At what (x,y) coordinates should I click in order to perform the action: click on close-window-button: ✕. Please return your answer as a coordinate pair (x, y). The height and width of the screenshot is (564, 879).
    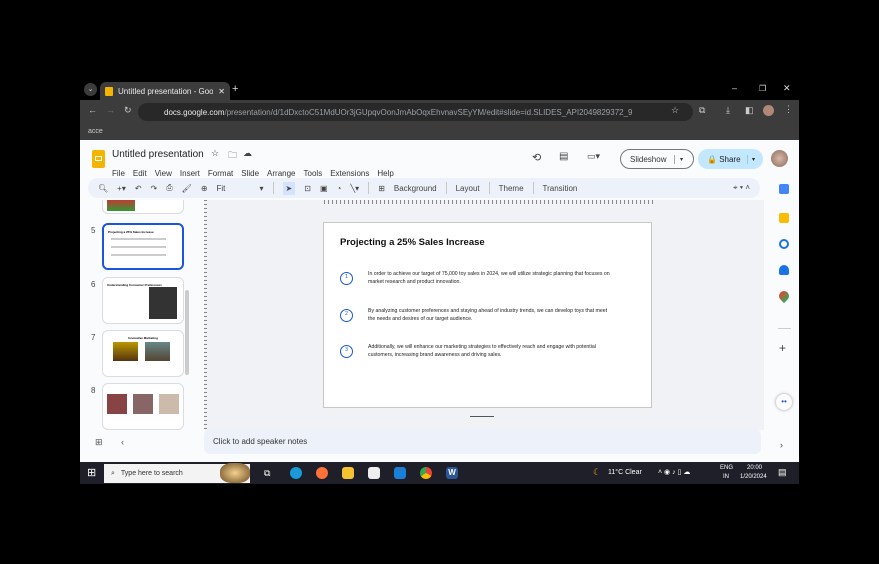
    Looking at the image, I should click on (787, 88).